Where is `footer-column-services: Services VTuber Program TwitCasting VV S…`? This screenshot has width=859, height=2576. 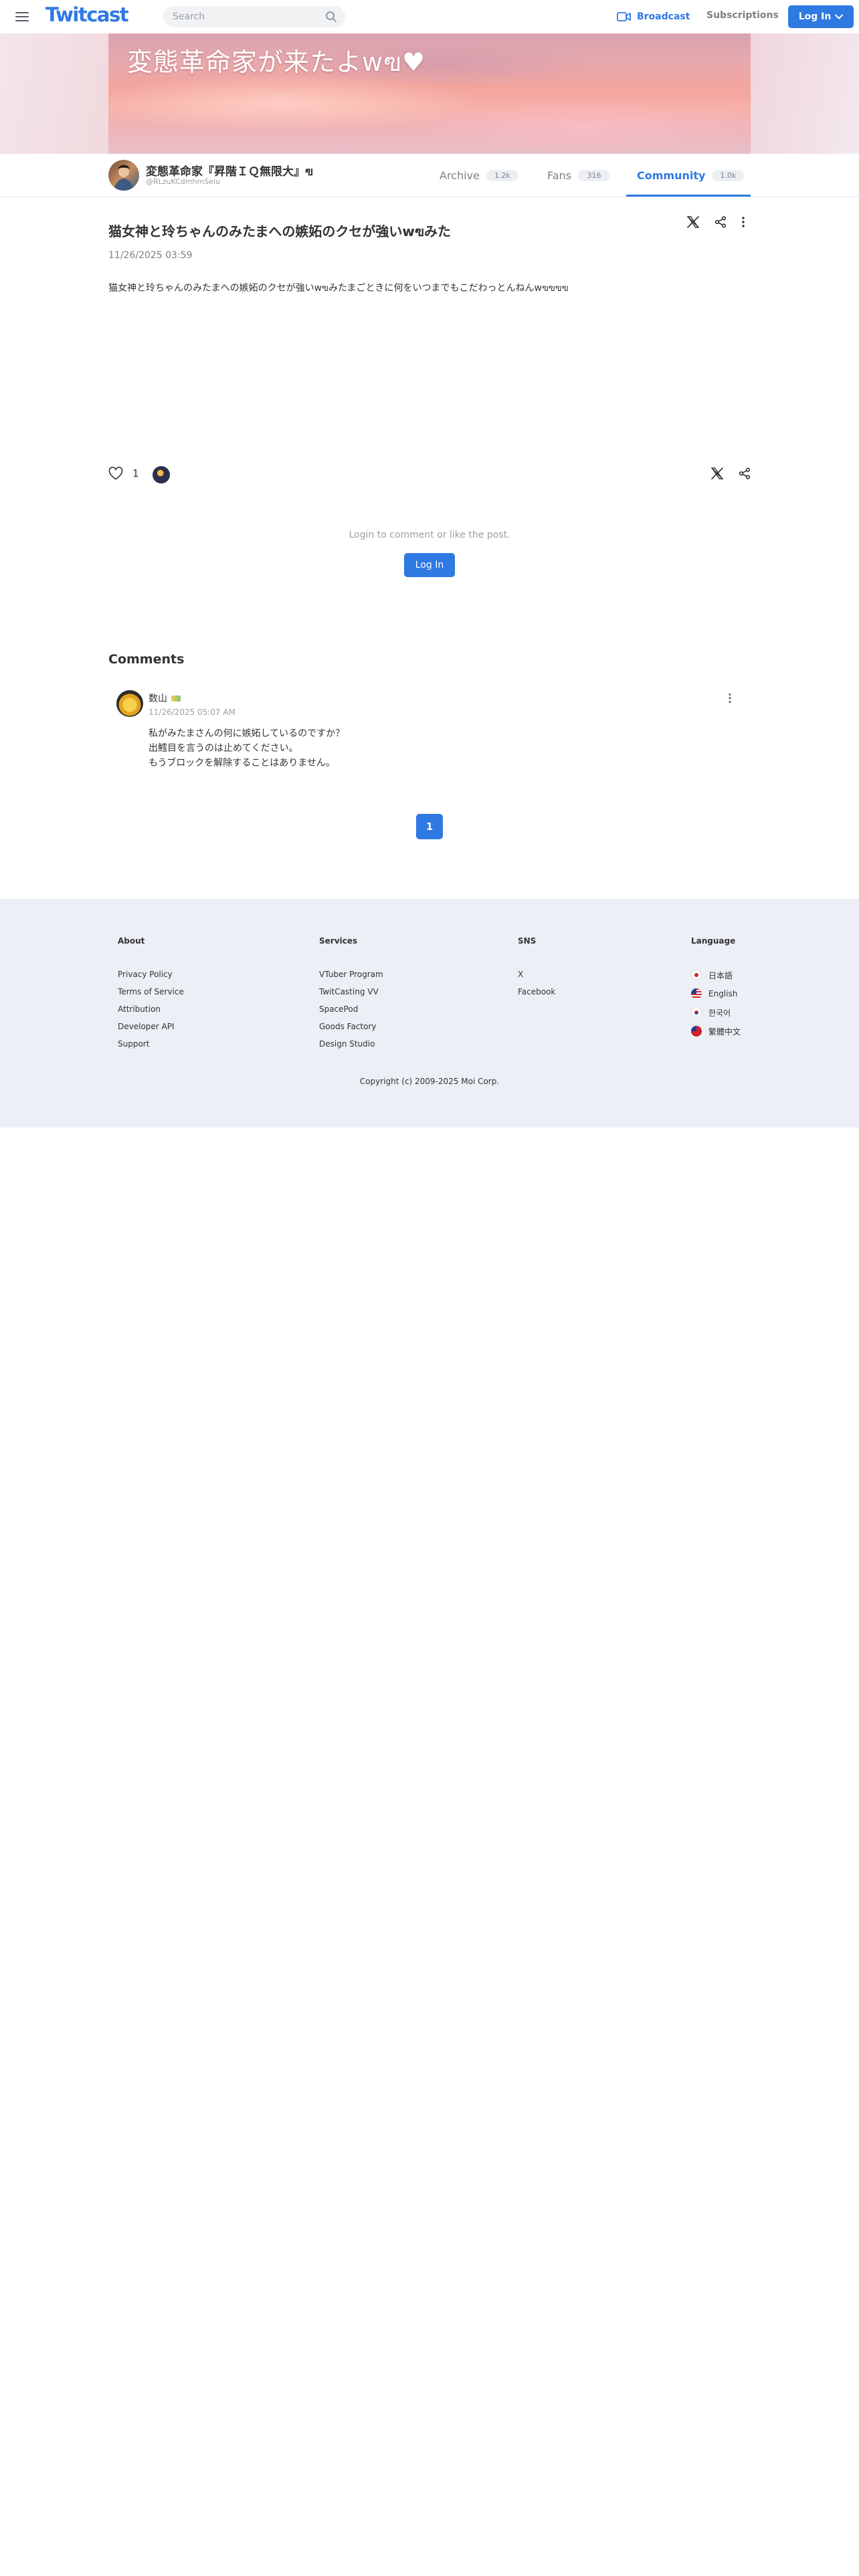
footer-column-services: Services VTuber Program TwitCasting VV S… is located at coordinates (351, 994).